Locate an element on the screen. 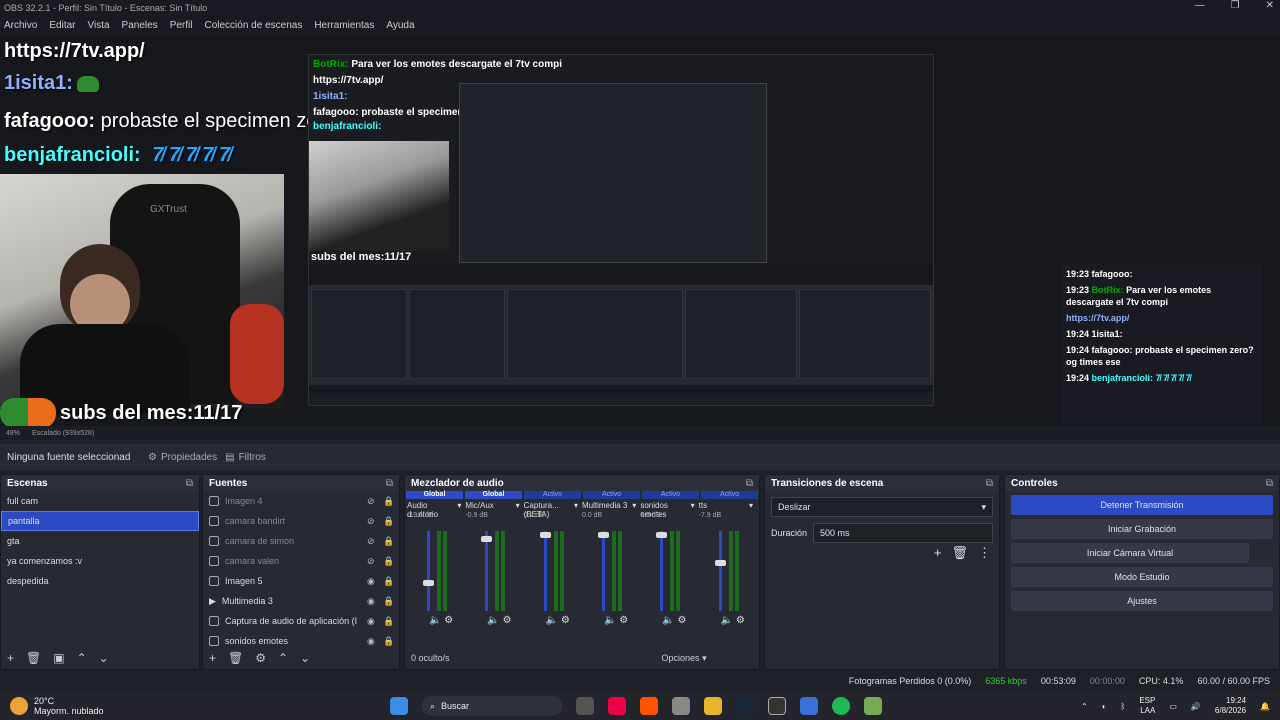  weather-widget: 20°C Mayorm. nublado is located at coordinates (195, 706).